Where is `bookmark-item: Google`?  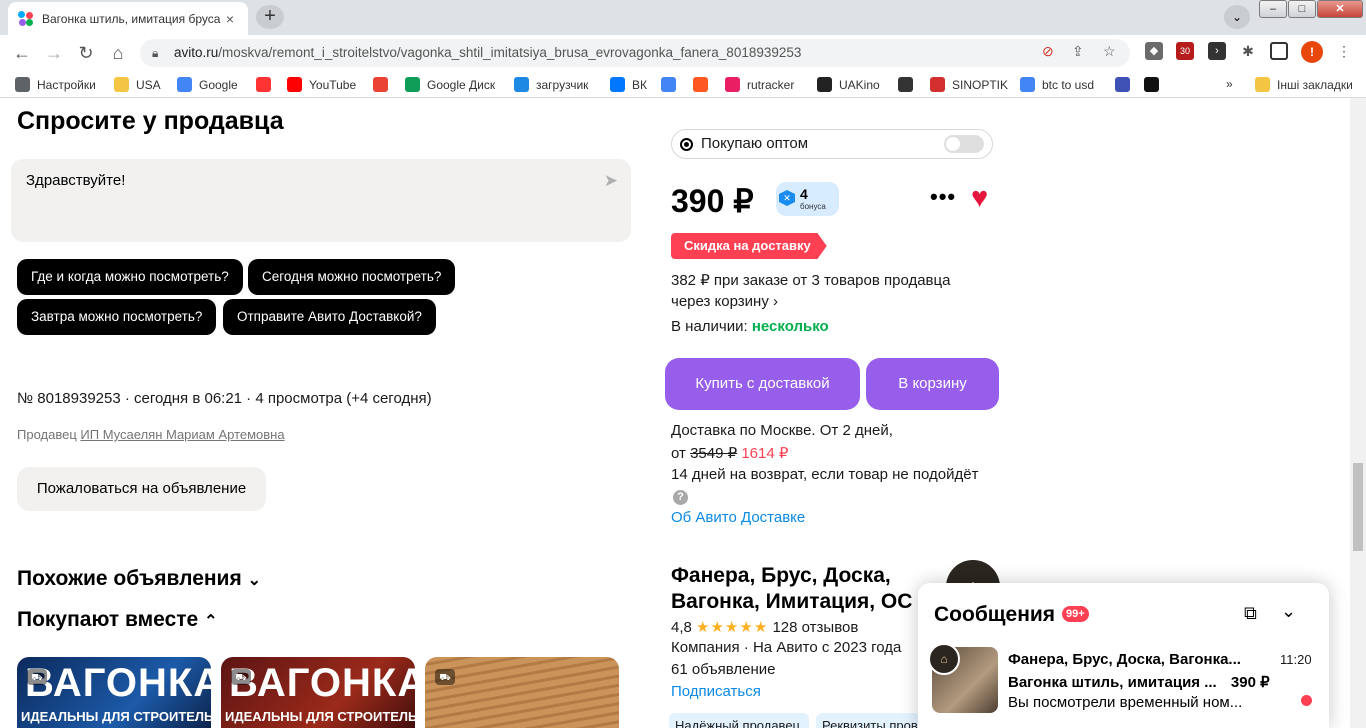
bookmark-item: Google is located at coordinates (207, 84).